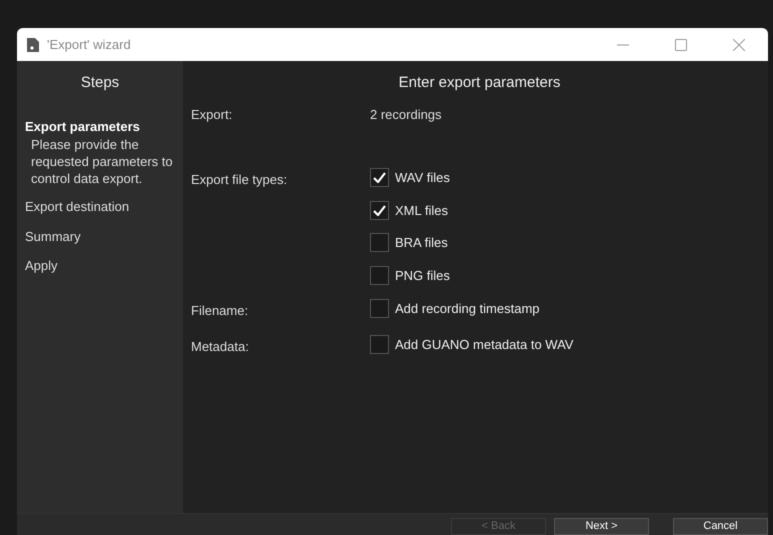 The height and width of the screenshot is (535, 773). I want to click on wizard-button: Next >, so click(601, 526).